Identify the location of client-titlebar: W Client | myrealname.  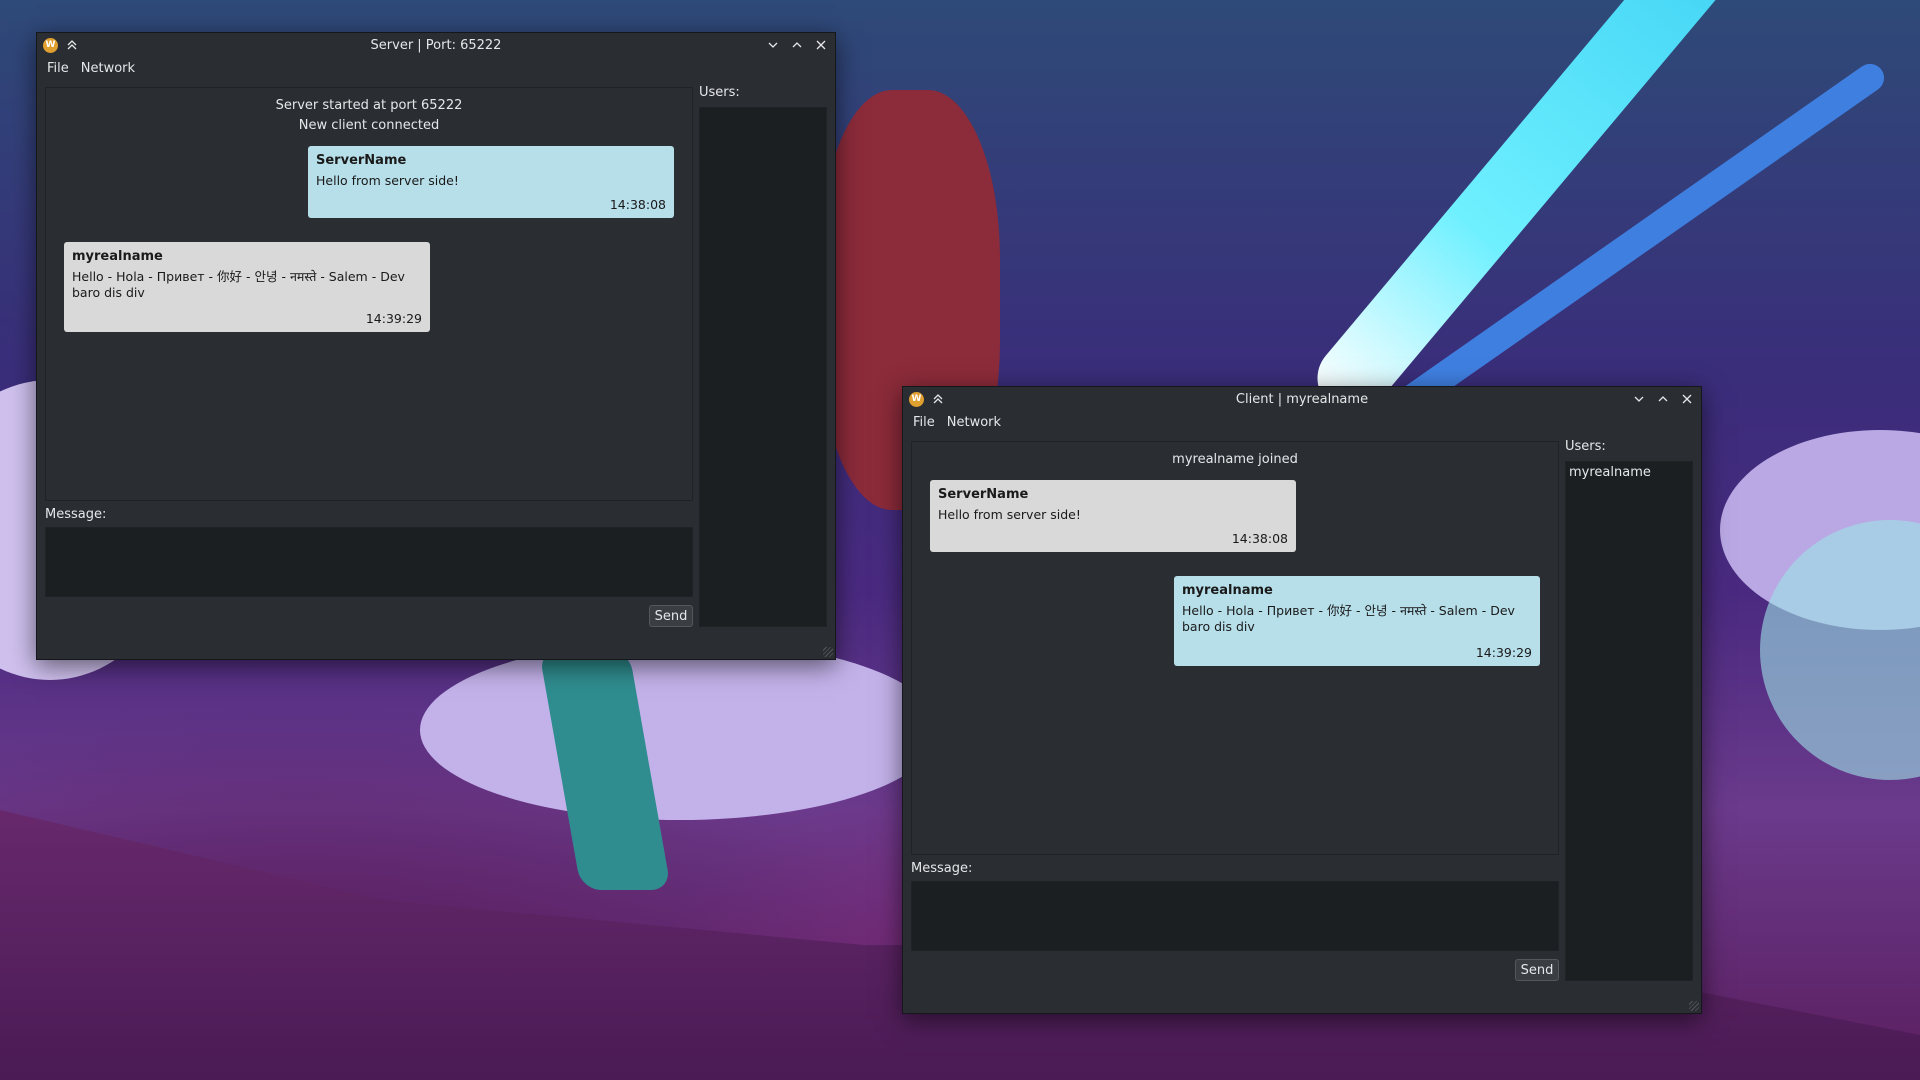
(1302, 399).